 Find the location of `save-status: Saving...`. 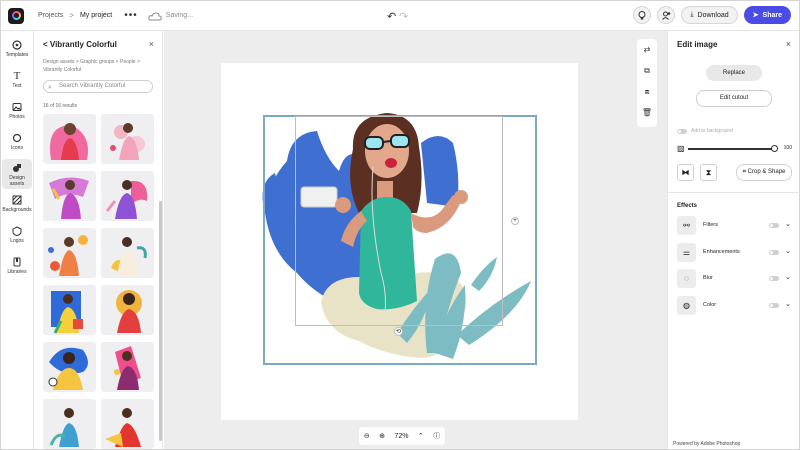

save-status: Saving... is located at coordinates (179, 15).